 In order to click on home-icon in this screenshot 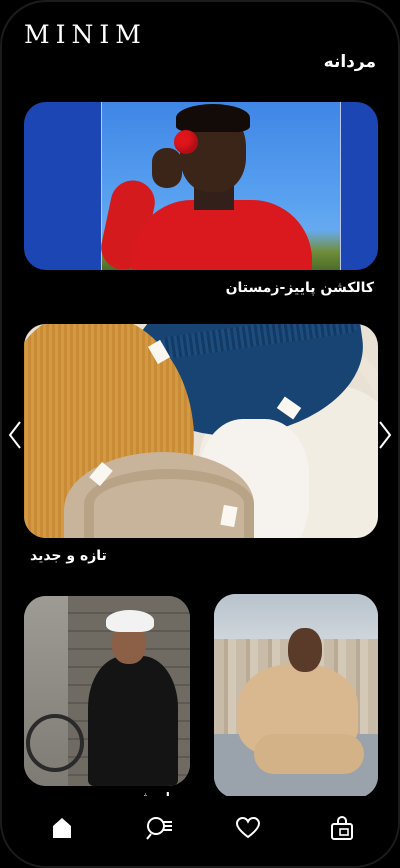, I will do `click(62, 828)`.